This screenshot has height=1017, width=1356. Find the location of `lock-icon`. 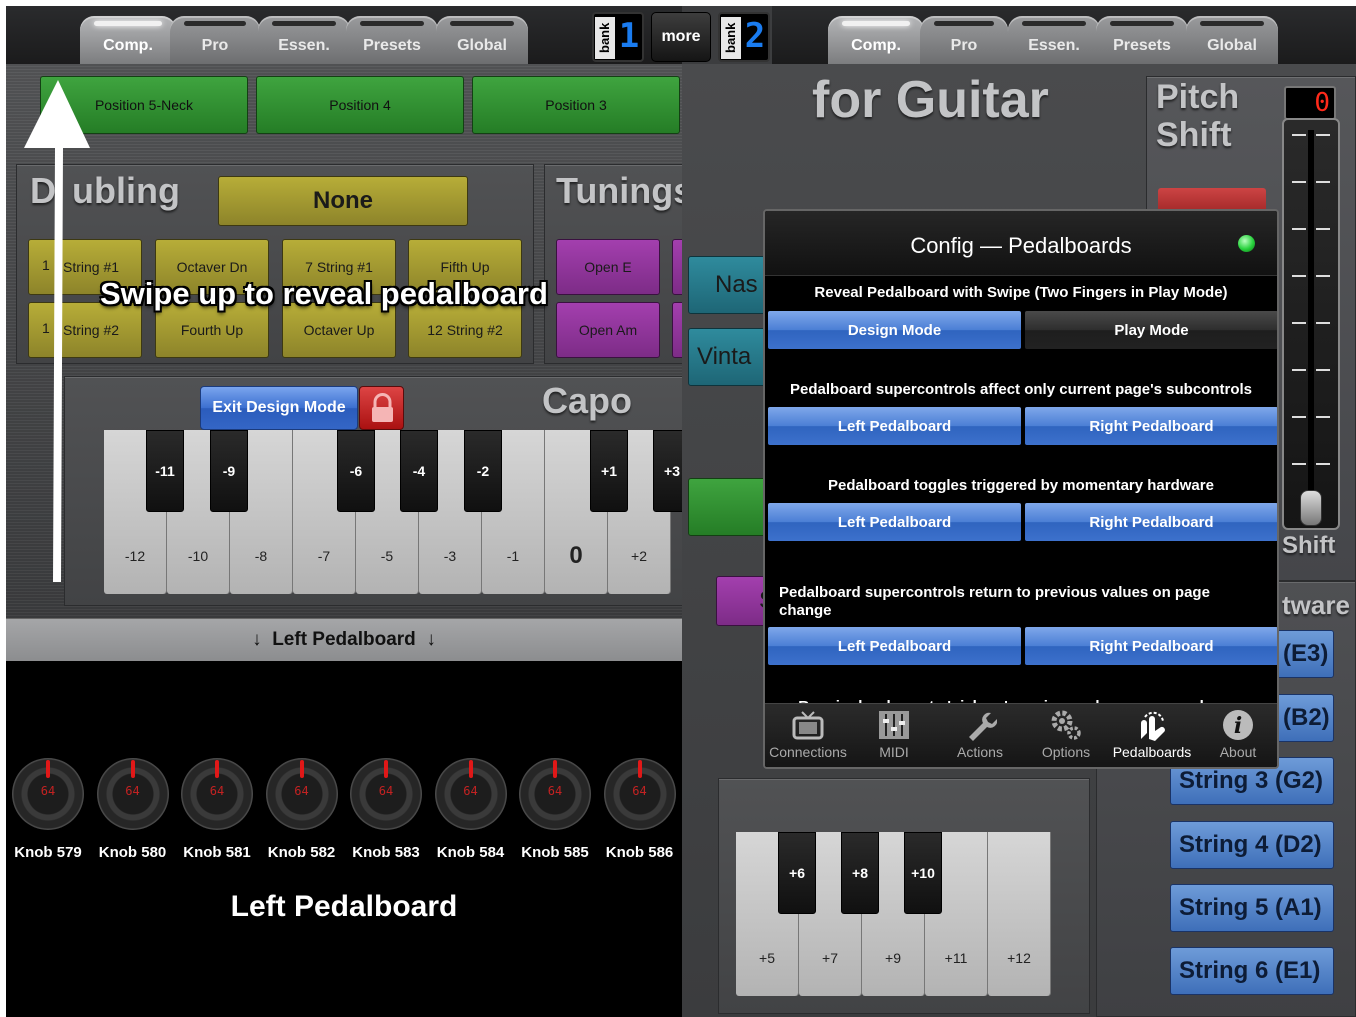

lock-icon is located at coordinates (382, 407).